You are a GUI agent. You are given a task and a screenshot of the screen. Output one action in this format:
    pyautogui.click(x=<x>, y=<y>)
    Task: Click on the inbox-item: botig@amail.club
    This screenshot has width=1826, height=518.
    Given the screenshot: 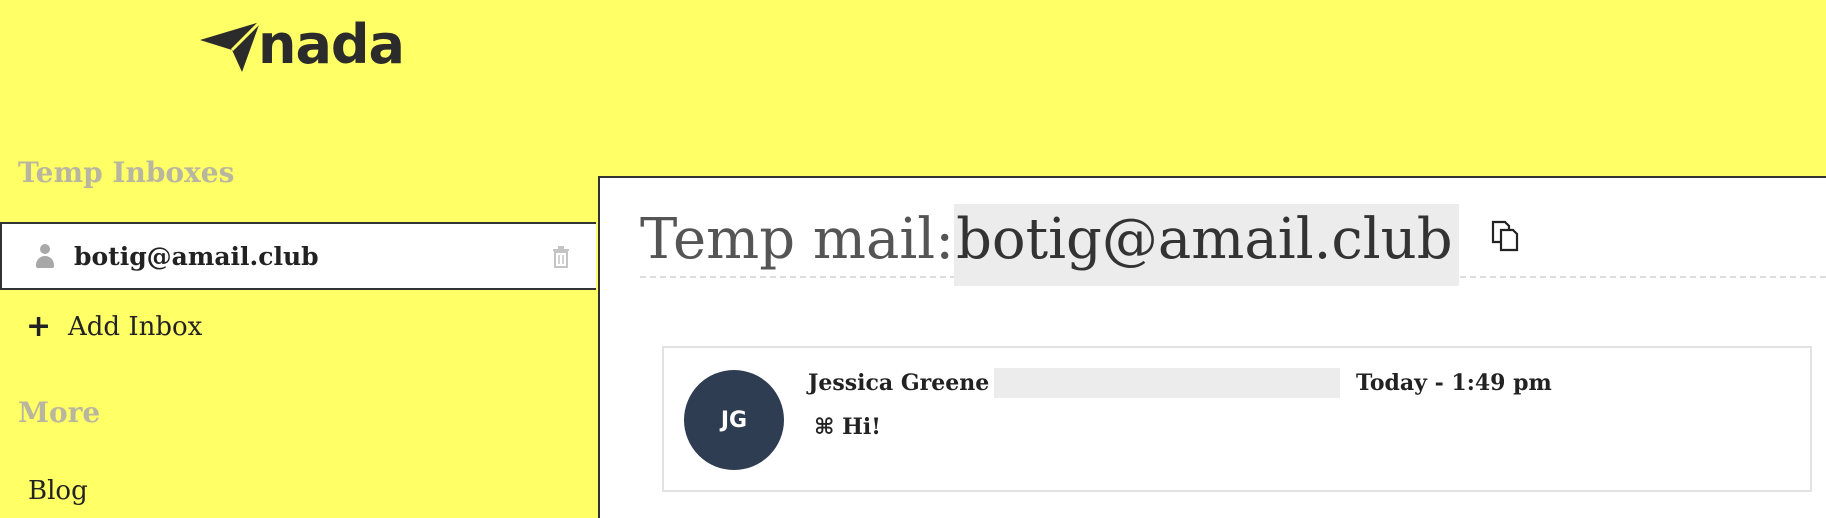 What is the action you would take?
    pyautogui.click(x=298, y=256)
    